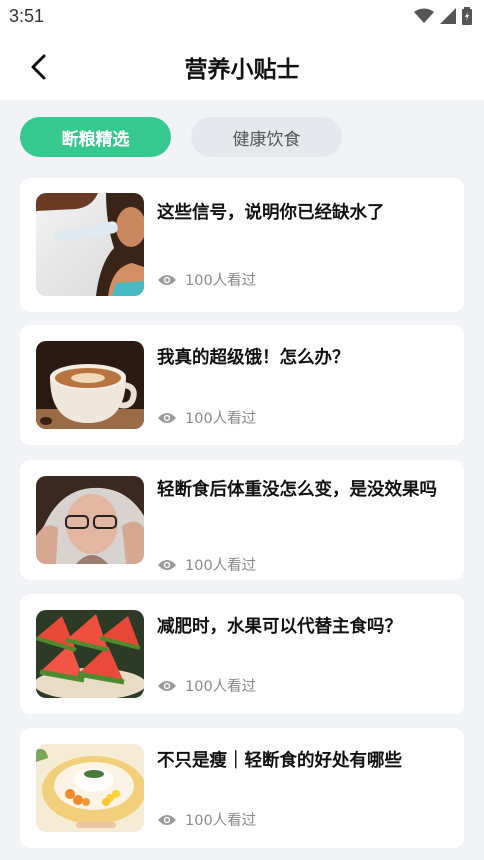 The width and height of the screenshot is (484, 860). I want to click on battery-icon, so click(467, 16).